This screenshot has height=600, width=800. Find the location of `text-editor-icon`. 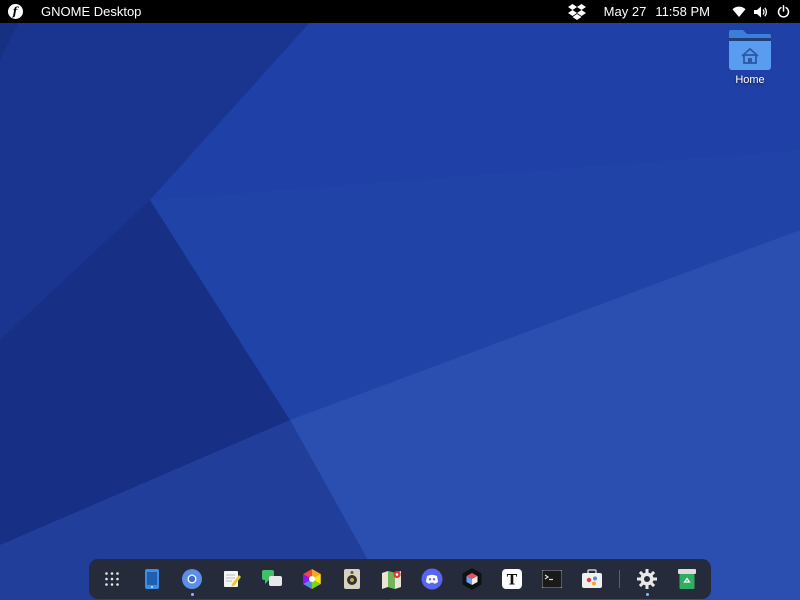

text-editor-icon is located at coordinates (232, 579).